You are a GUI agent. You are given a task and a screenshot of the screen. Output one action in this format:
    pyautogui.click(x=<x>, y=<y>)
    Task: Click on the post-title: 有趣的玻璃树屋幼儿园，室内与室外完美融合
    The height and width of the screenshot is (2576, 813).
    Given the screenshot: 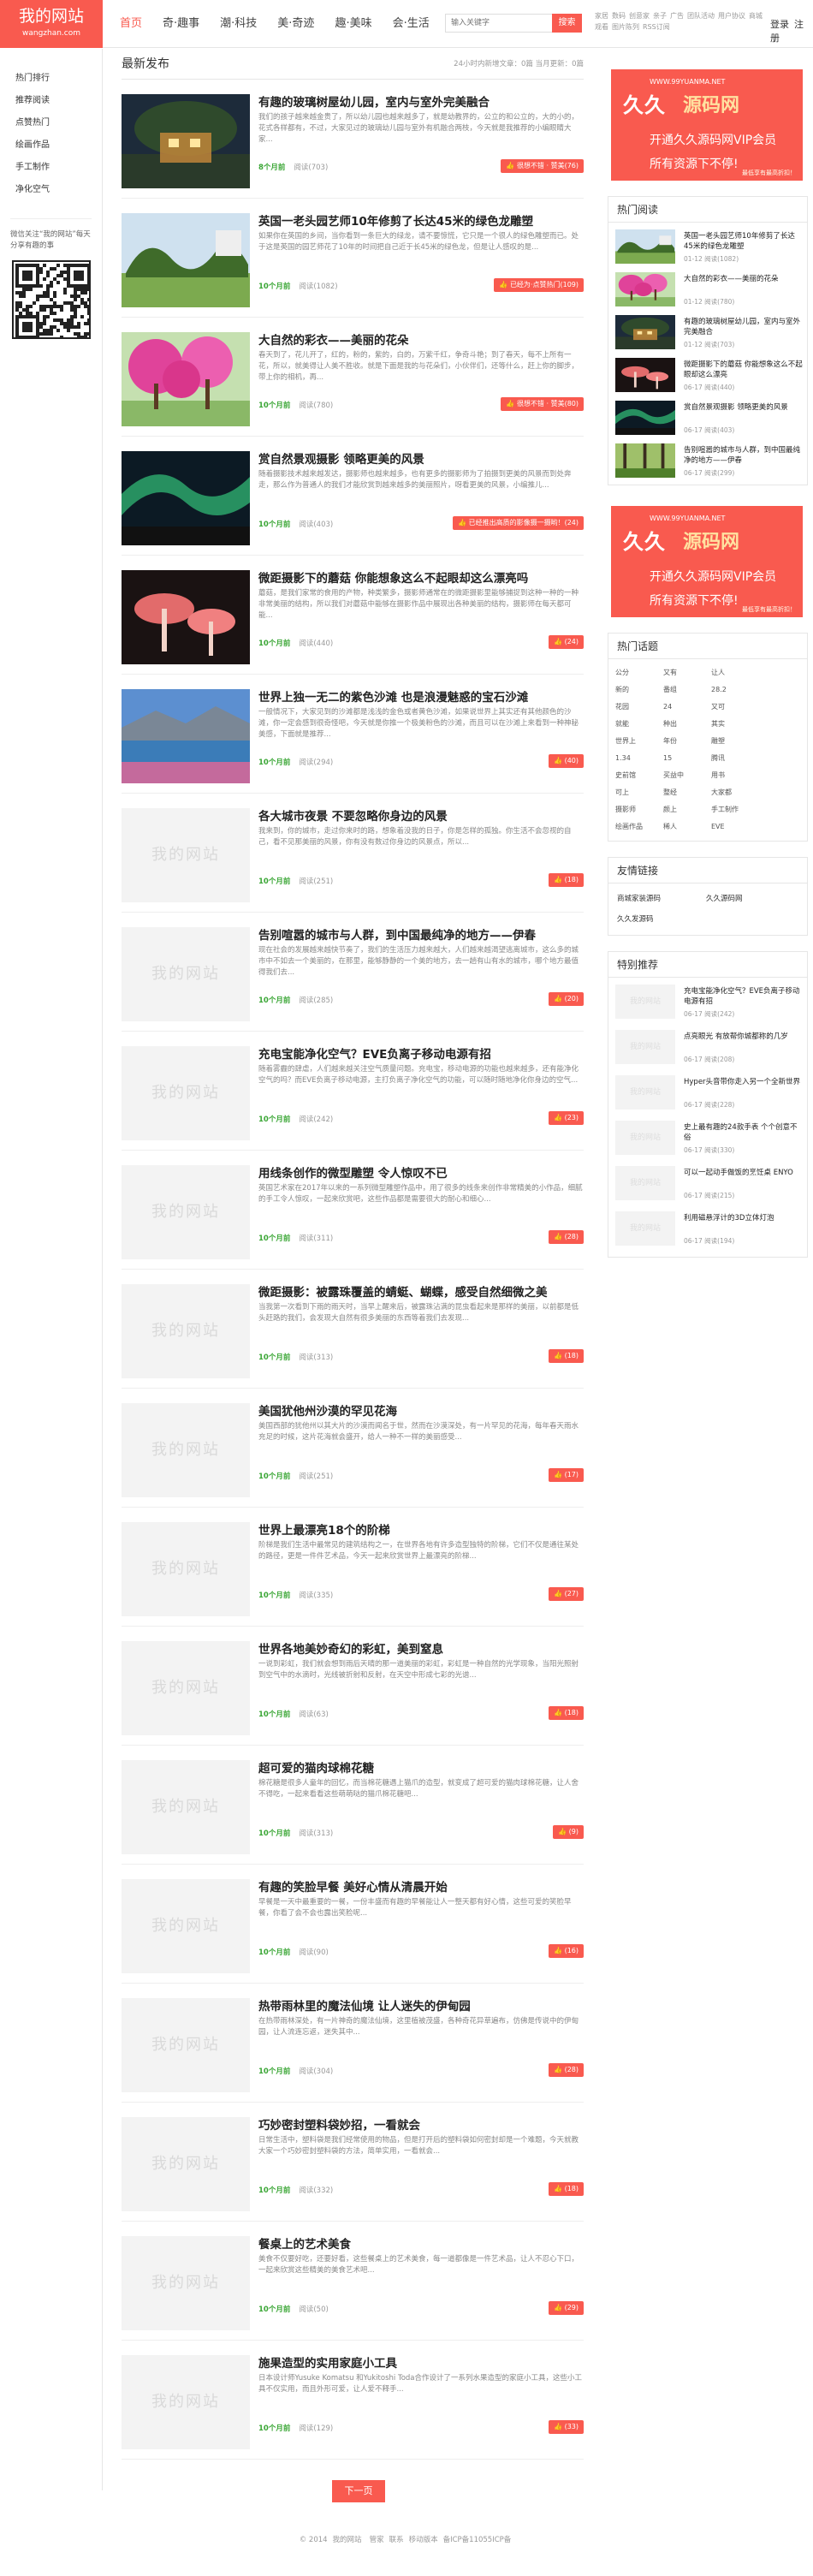 What is the action you would take?
    pyautogui.click(x=374, y=101)
    